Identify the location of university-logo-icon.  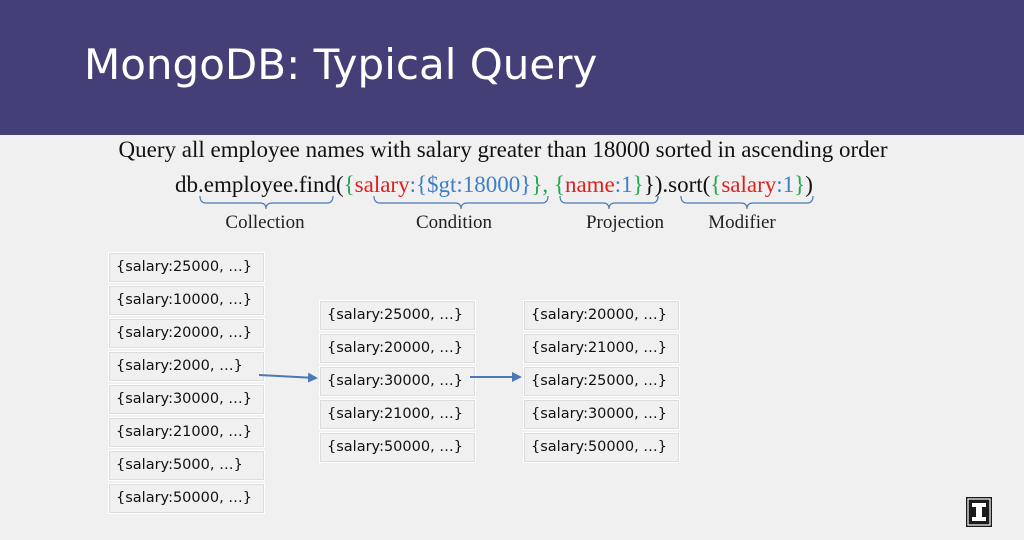
(979, 512).